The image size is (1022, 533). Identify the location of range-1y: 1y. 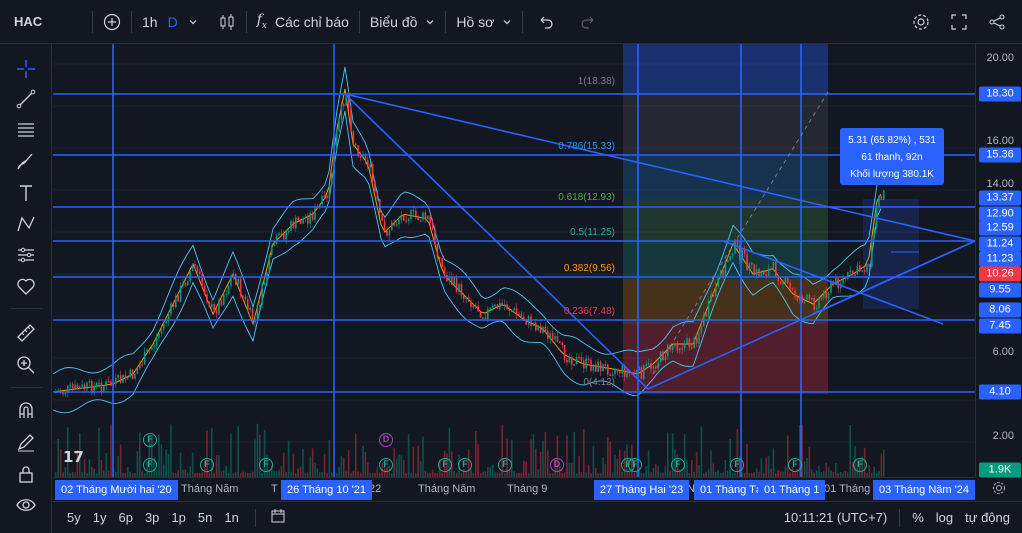
(100, 517).